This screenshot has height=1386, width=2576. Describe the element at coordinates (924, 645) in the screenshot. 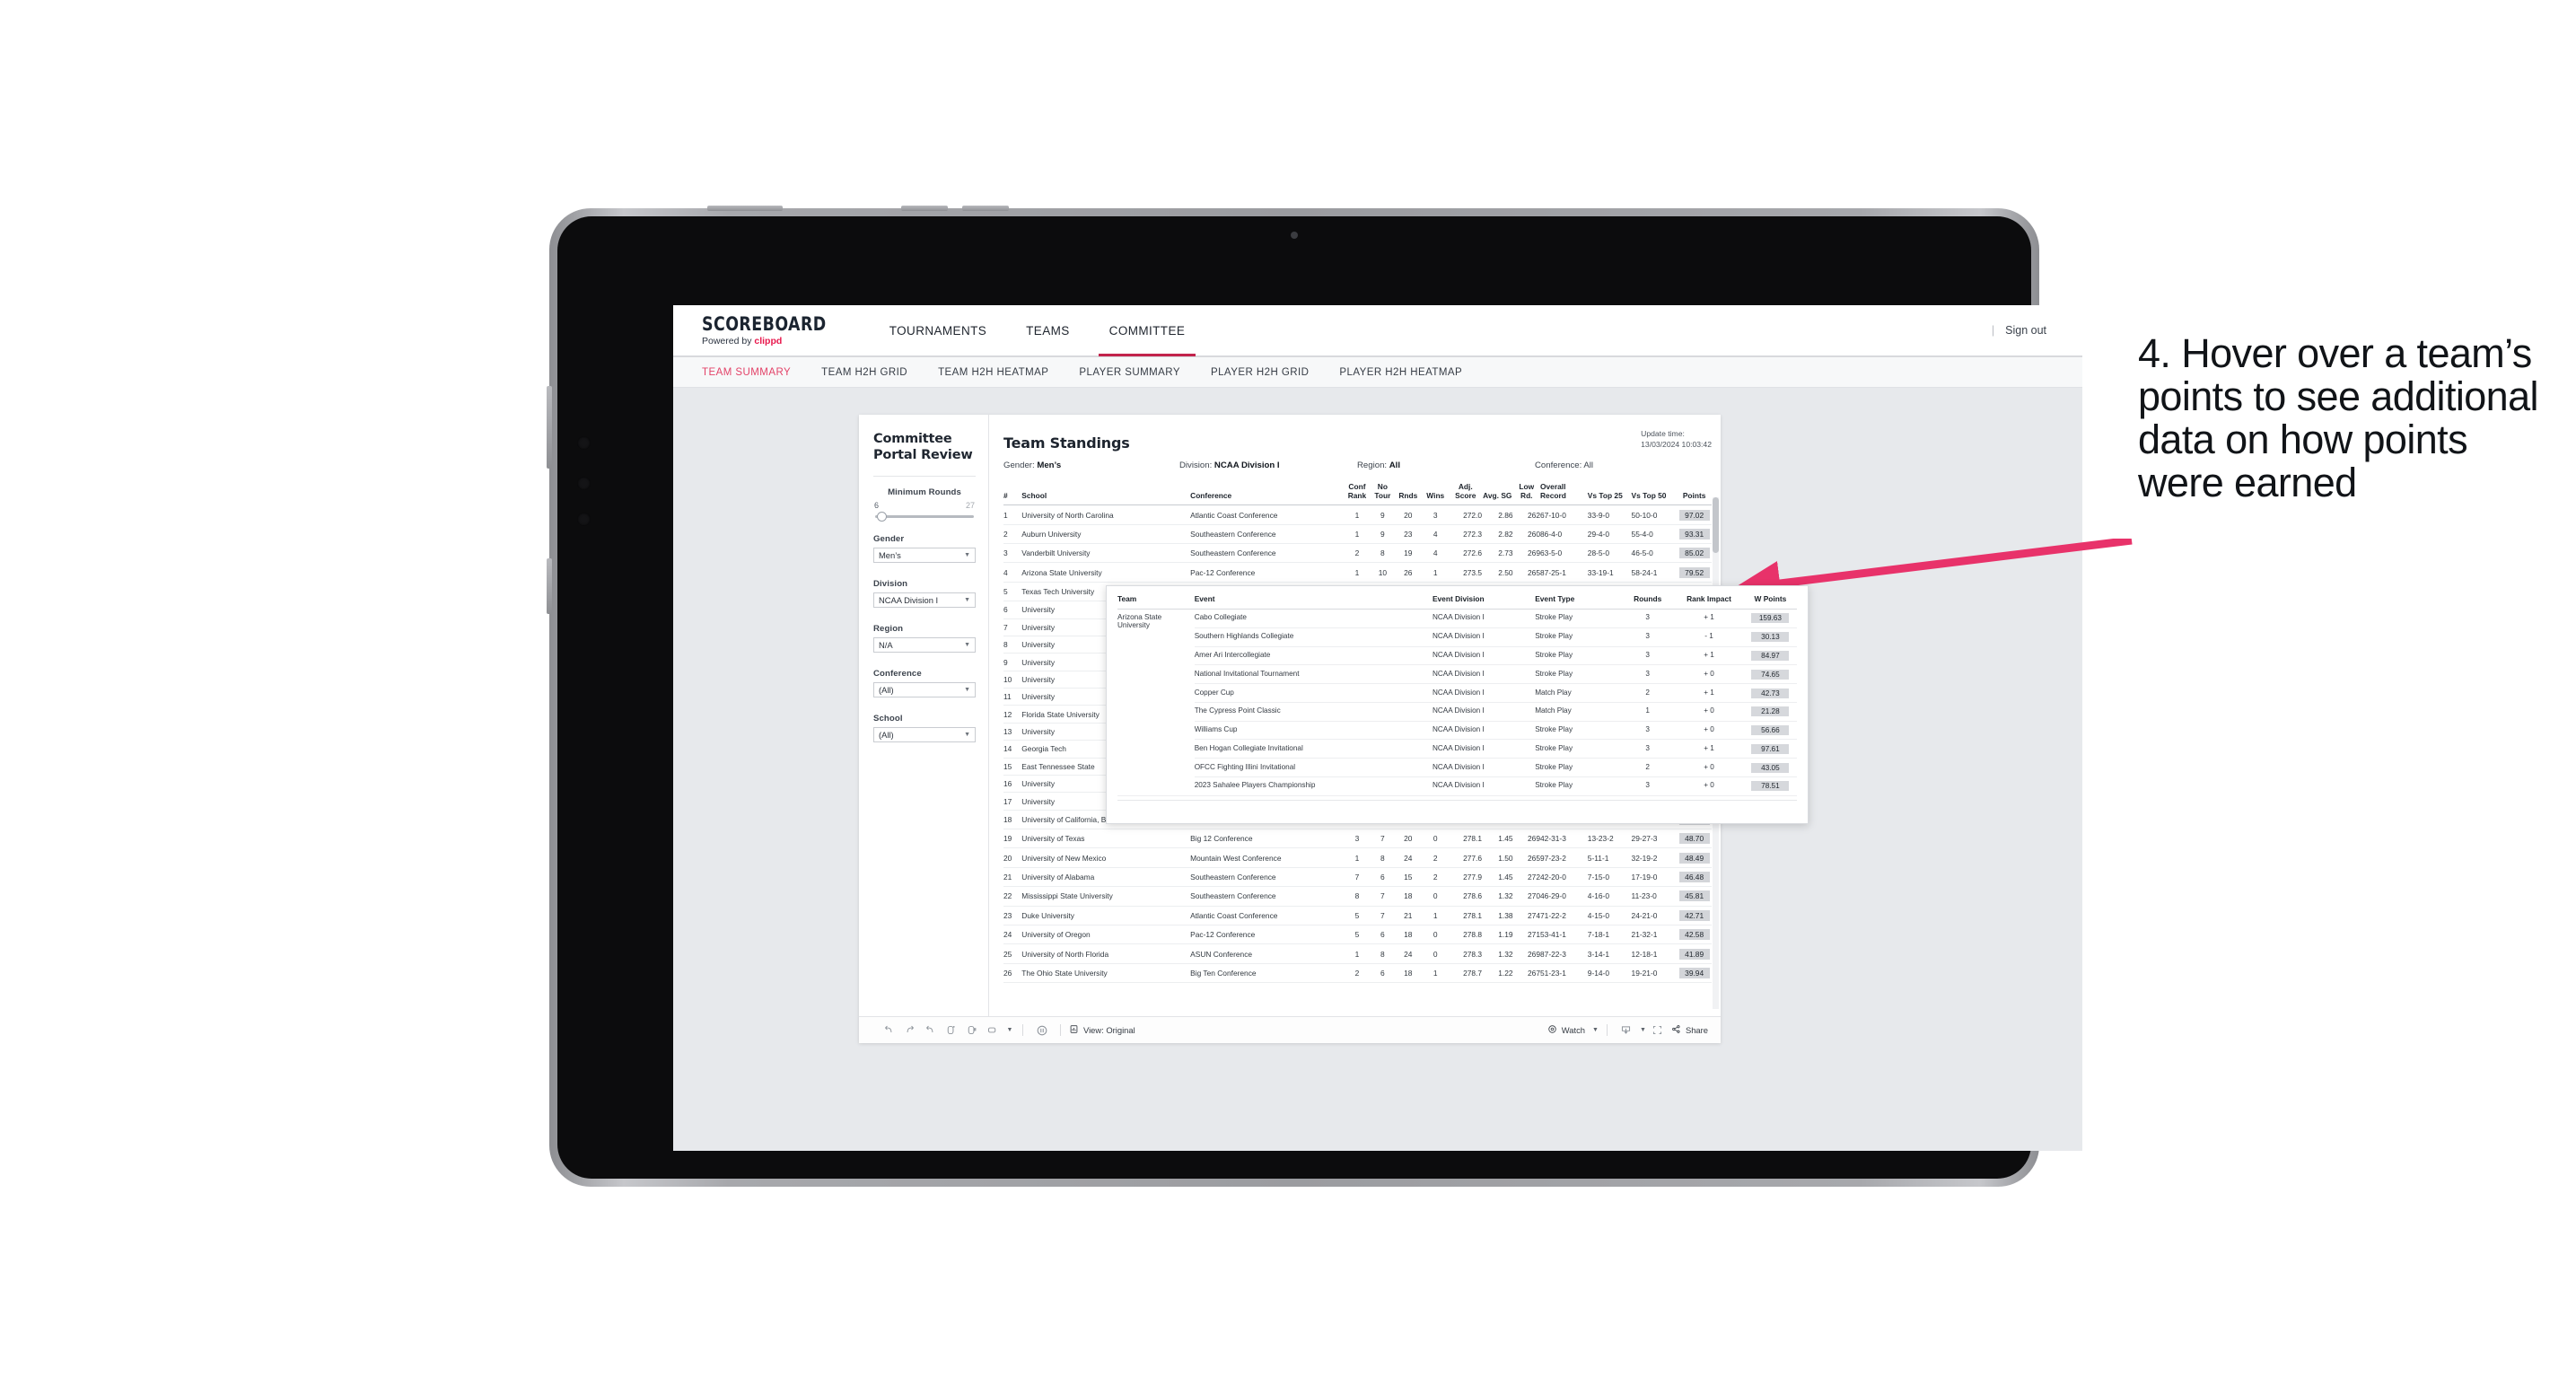

I see `region-select: N/A ▼` at that location.